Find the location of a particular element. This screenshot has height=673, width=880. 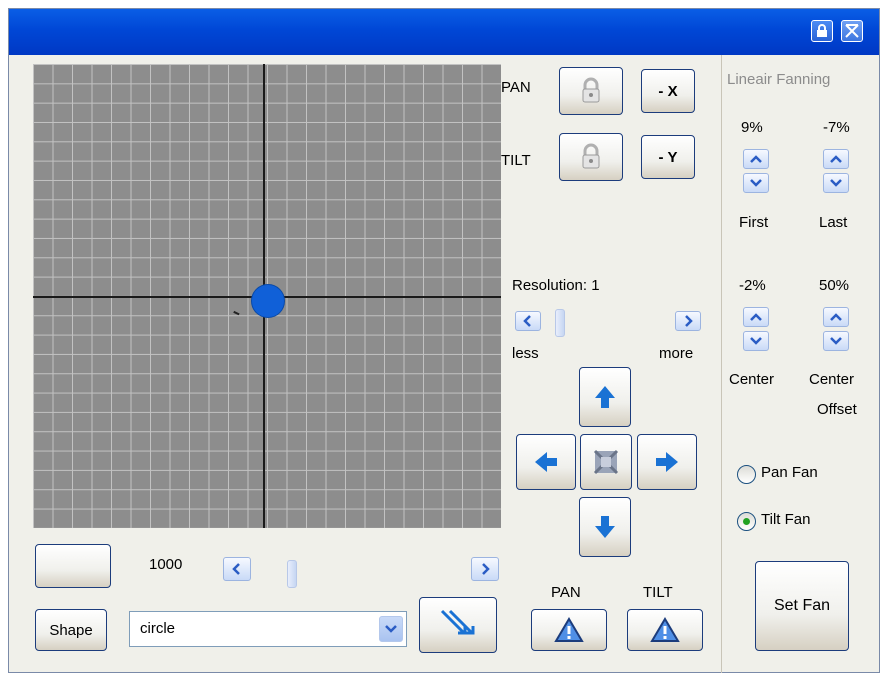

last-value: -7% is located at coordinates (836, 127).